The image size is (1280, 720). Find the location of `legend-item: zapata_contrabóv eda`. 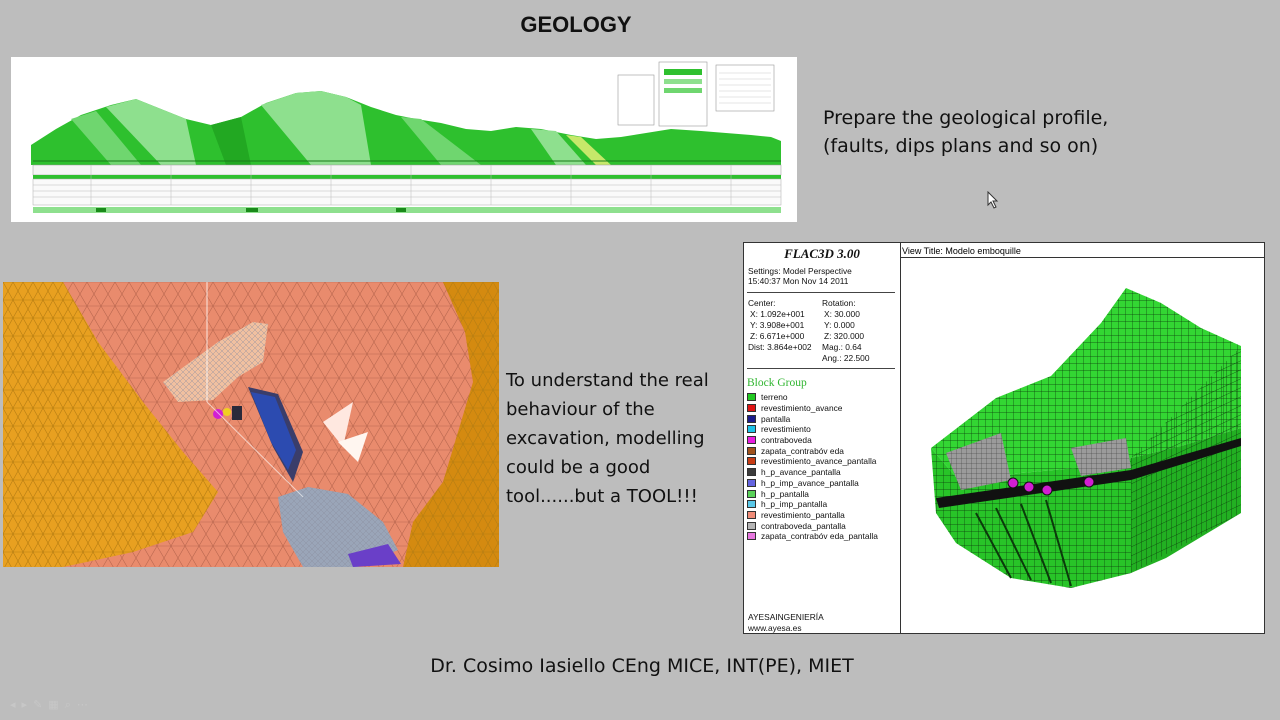

legend-item: zapata_contrabóv eda is located at coordinates (812, 450).